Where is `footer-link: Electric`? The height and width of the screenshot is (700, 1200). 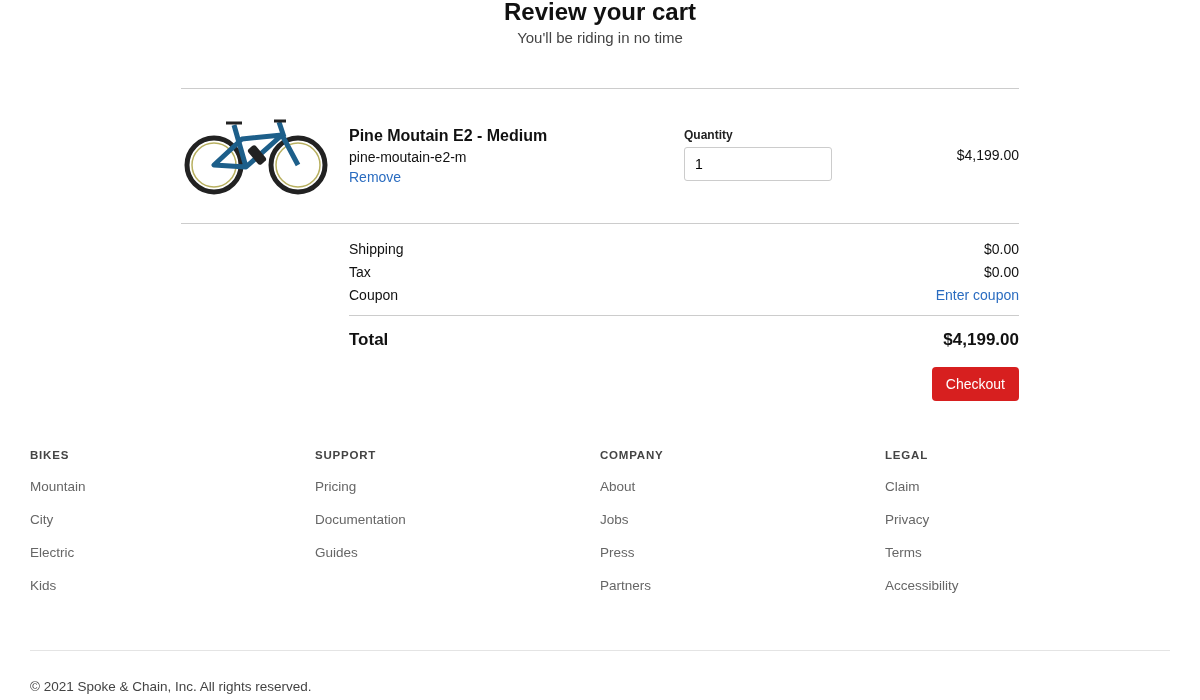
footer-link: Electric is located at coordinates (52, 553).